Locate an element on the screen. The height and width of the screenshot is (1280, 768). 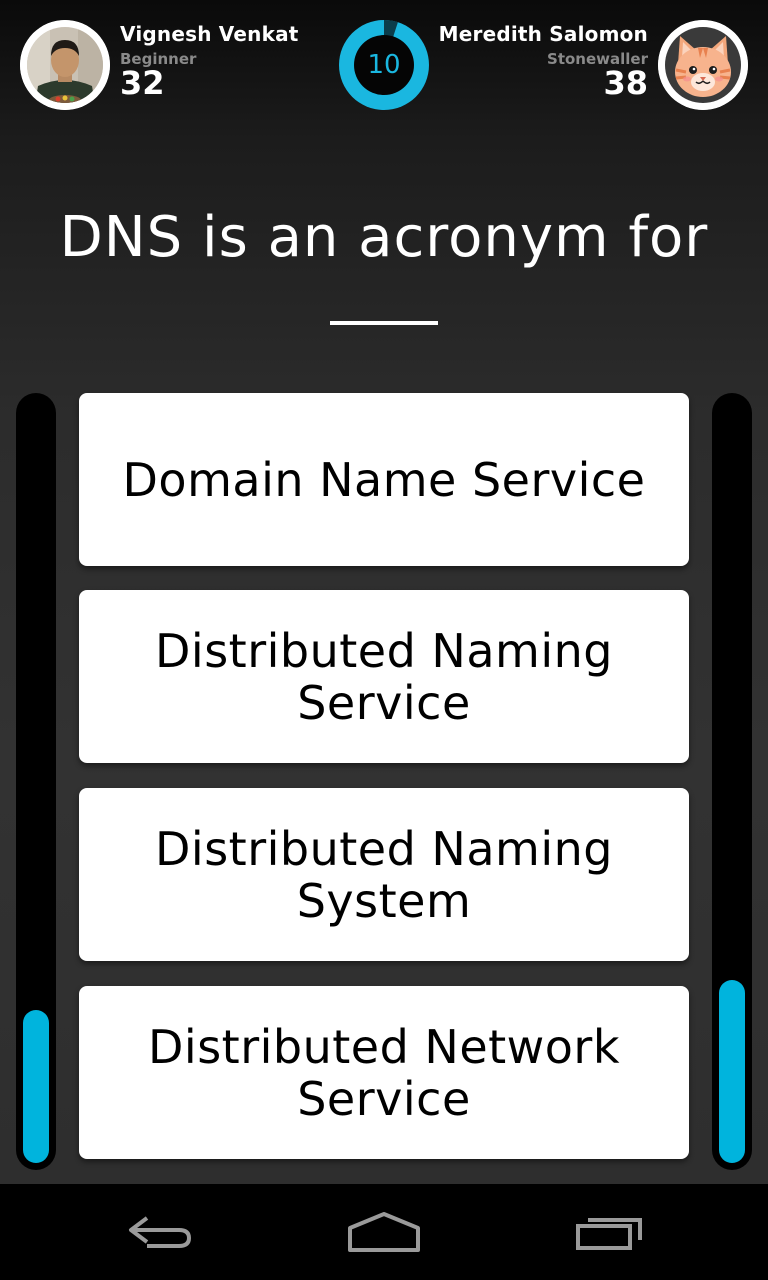
player-photo is located at coordinates (65, 65).